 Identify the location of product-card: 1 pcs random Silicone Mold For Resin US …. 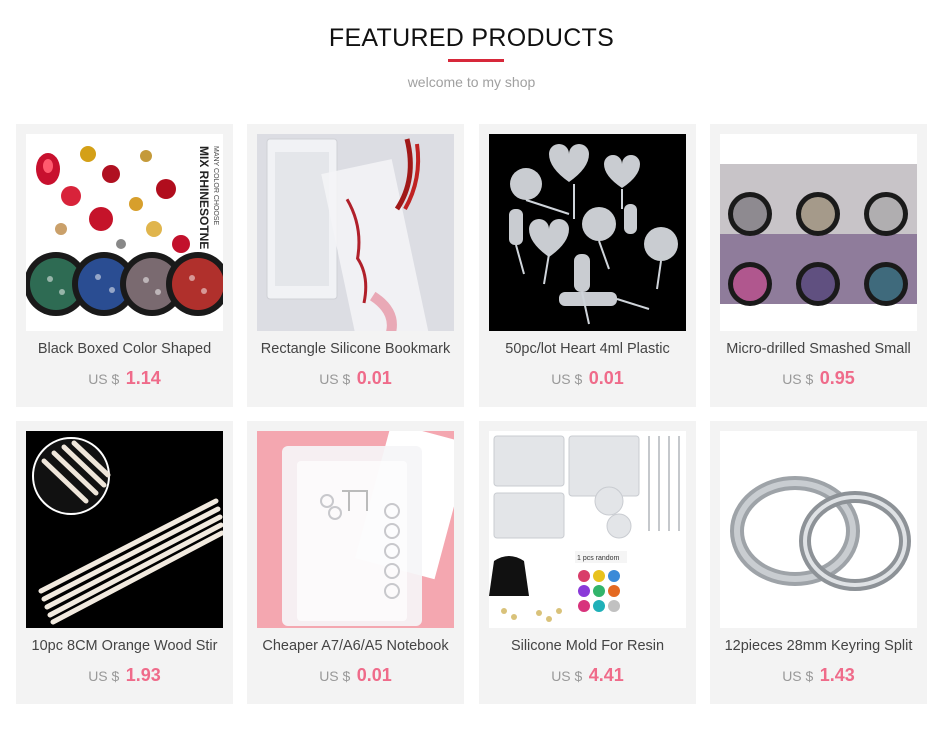
(587, 562).